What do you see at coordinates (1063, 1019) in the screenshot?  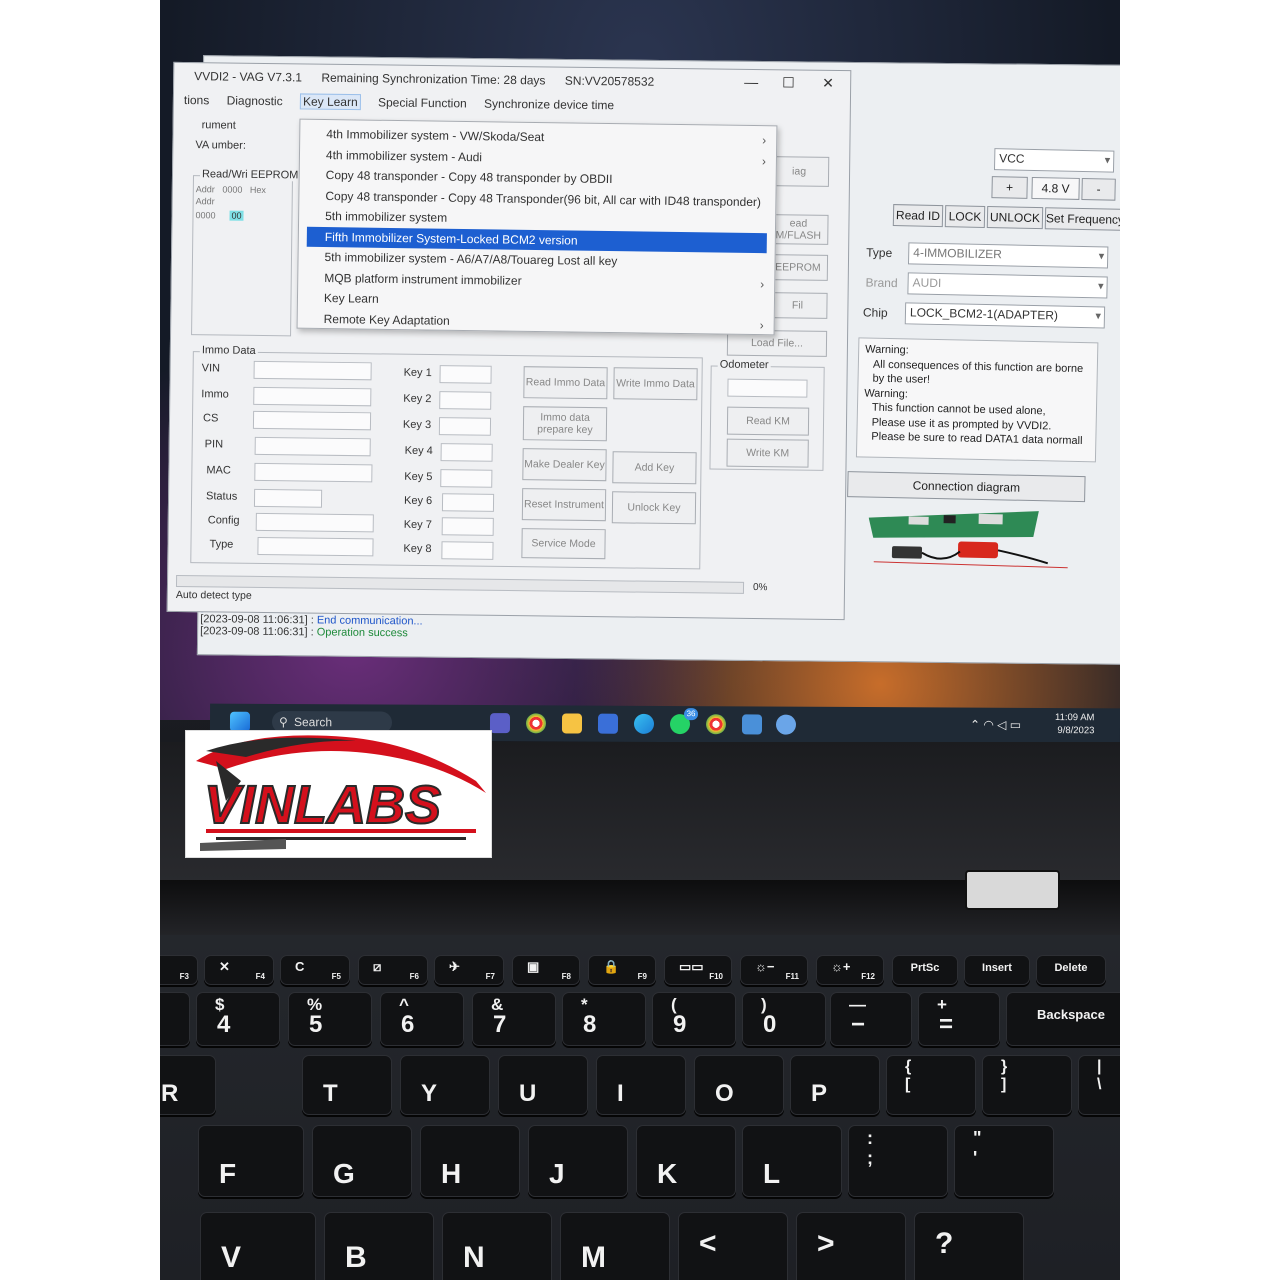 I see `key-backspace: Backspace` at bounding box center [1063, 1019].